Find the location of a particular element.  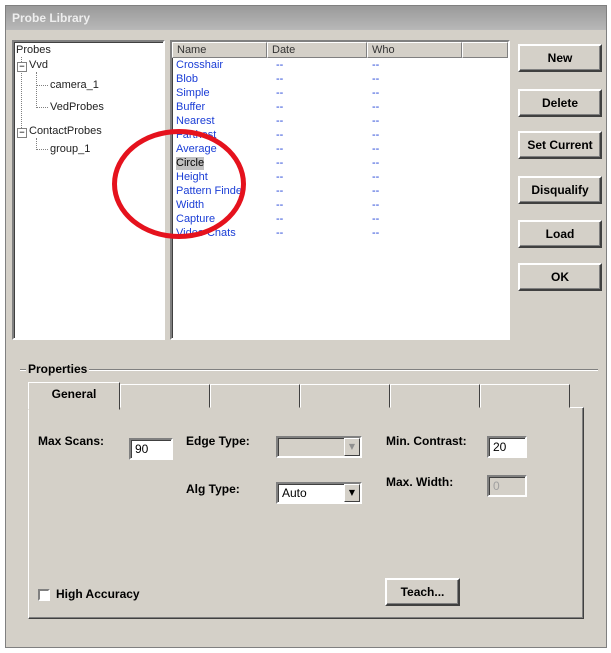

tree-item-contactprobes: ContactProbes is located at coordinates (65, 131).